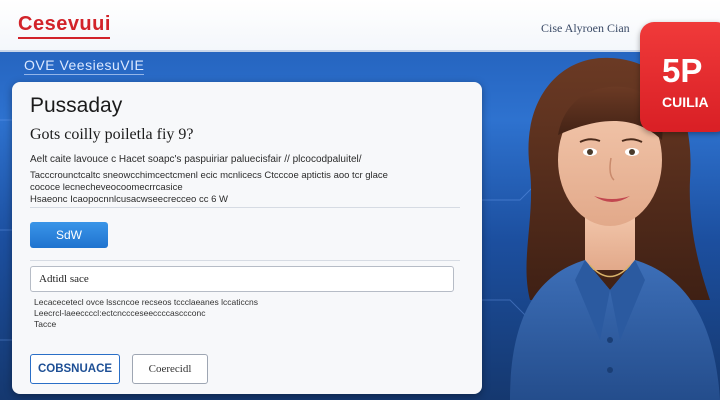  I want to click on secondary-button: Coerecidl, so click(170, 369).